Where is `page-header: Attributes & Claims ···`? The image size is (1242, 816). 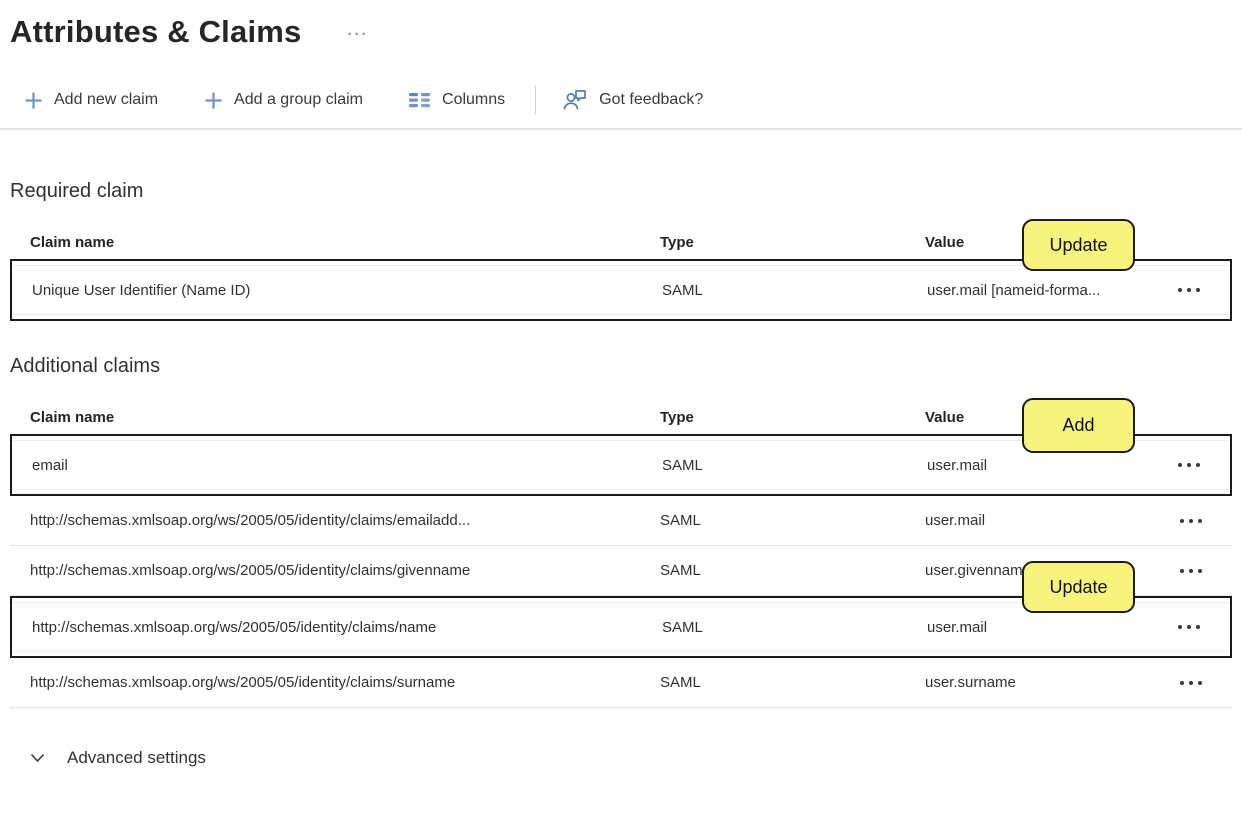 page-header: Attributes & Claims ··· is located at coordinates (621, 32).